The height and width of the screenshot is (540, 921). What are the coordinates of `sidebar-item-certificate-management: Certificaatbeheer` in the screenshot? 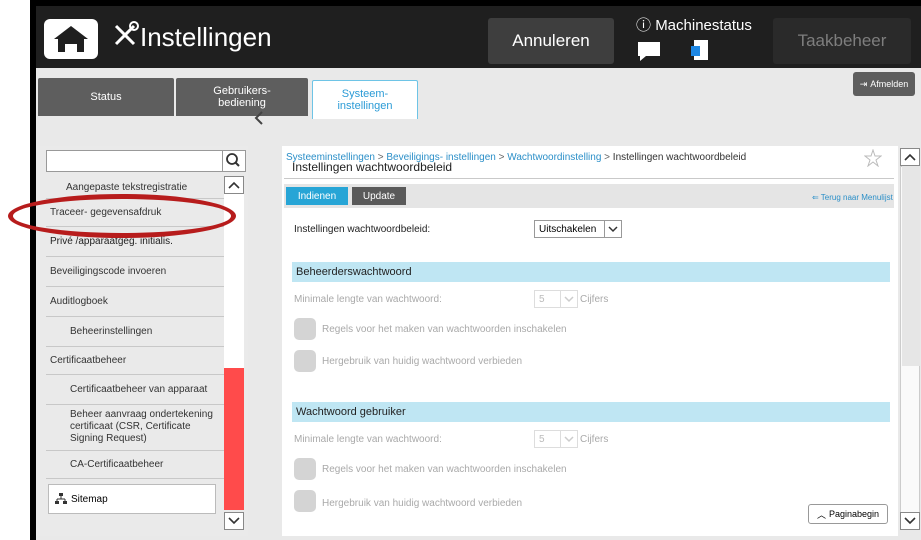 It's located at (135, 360).